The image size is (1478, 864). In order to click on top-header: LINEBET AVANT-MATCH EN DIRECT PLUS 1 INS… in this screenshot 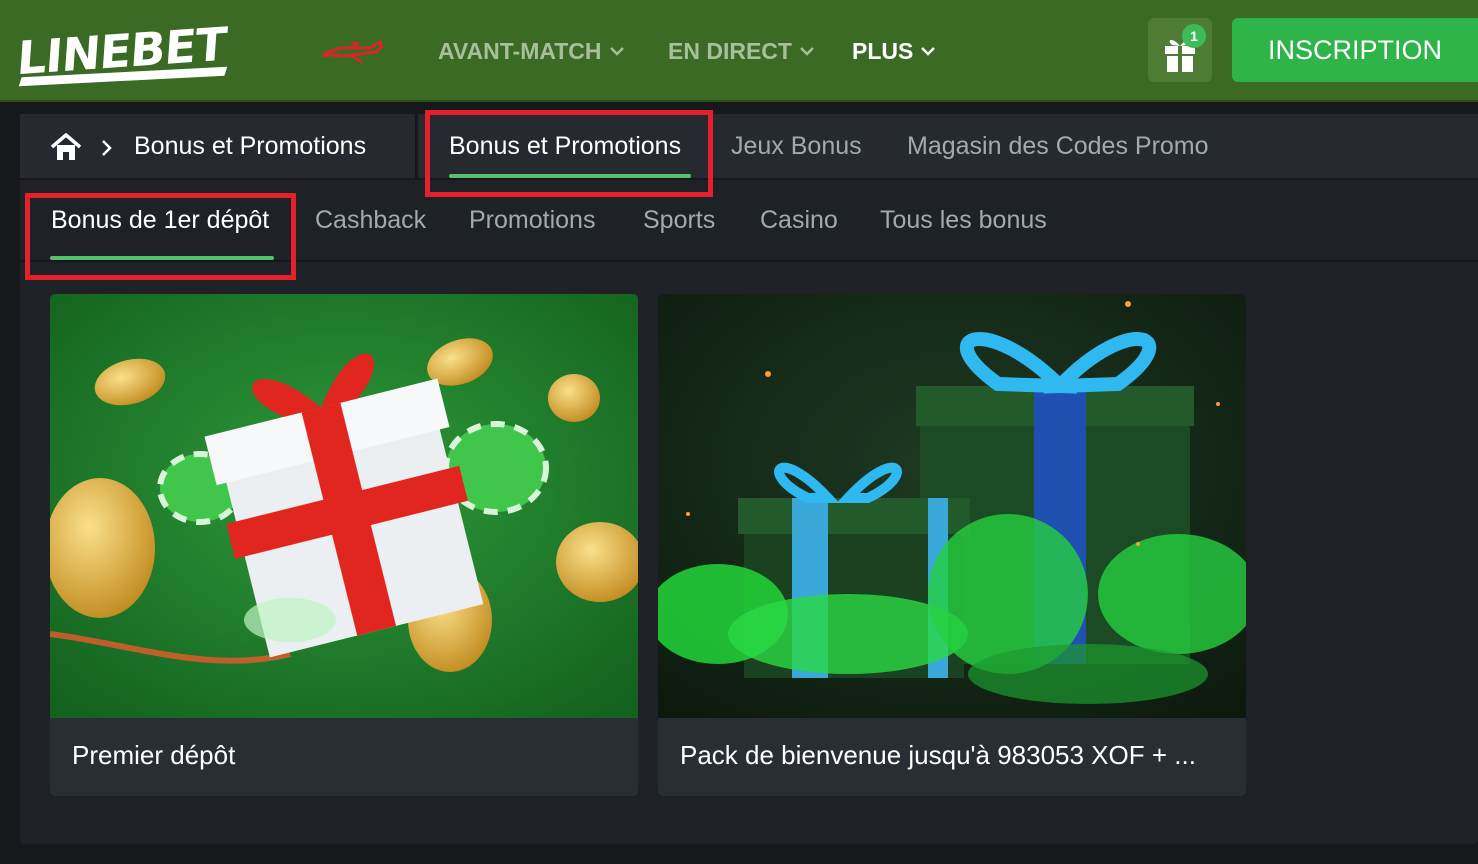, I will do `click(739, 51)`.